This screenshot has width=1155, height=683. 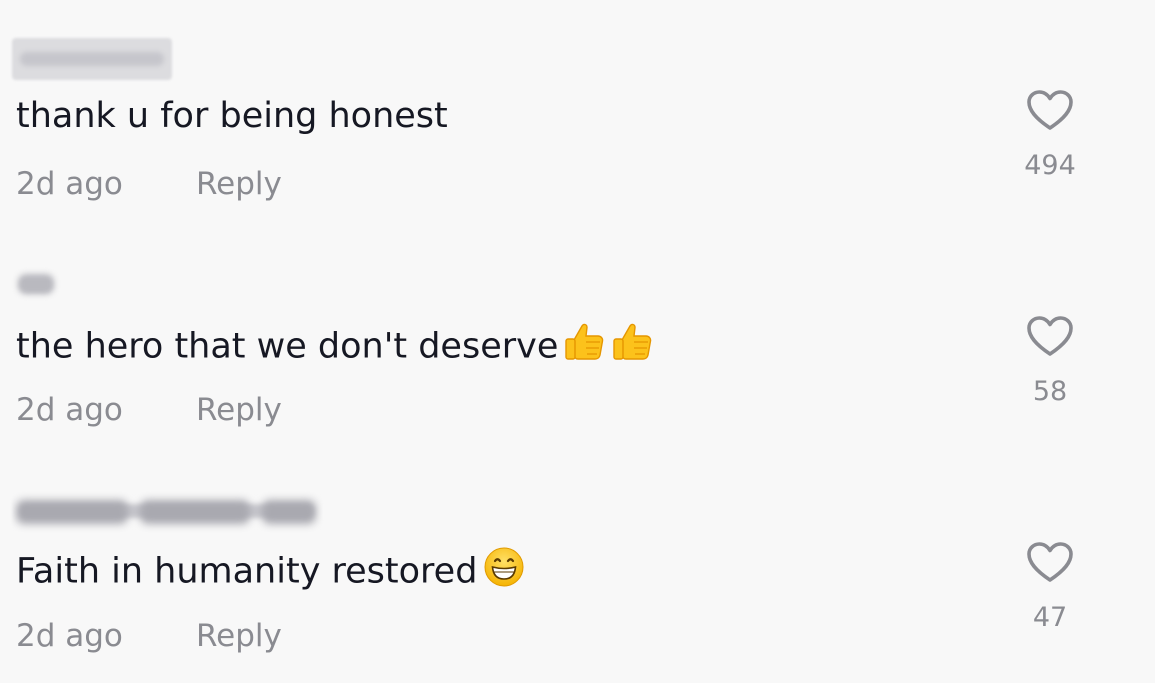 I want to click on comment-text: the hero that we don't deserve, so click(x=335, y=347).